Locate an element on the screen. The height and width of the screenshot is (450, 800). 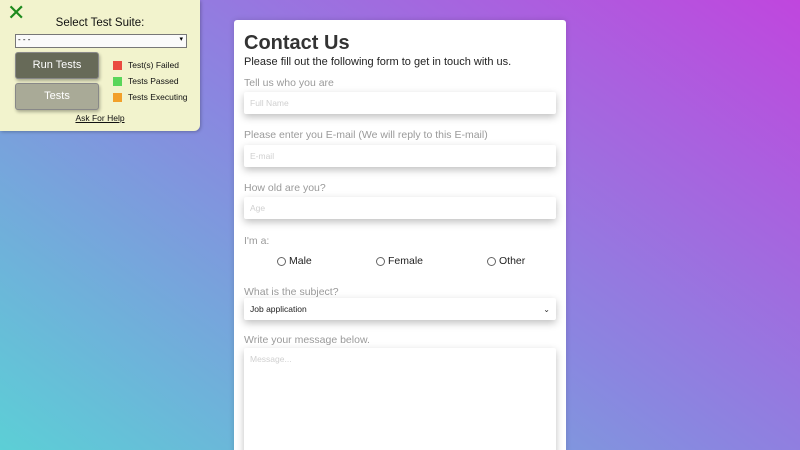
radio-male is located at coordinates (281, 261).